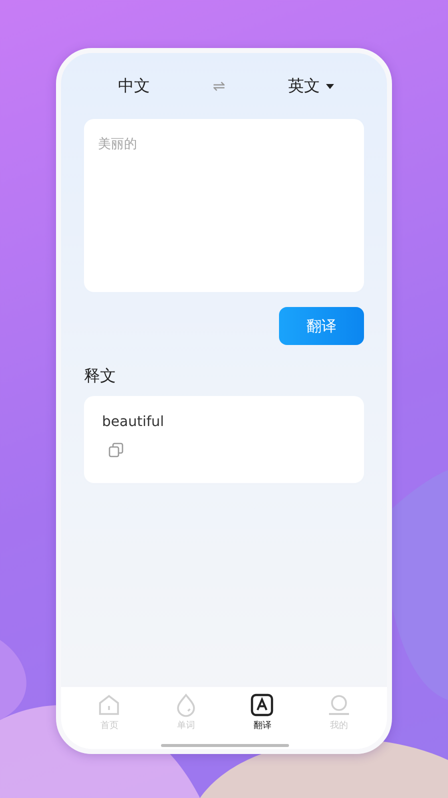 The image size is (448, 798). I want to click on profile-icon, so click(338, 705).